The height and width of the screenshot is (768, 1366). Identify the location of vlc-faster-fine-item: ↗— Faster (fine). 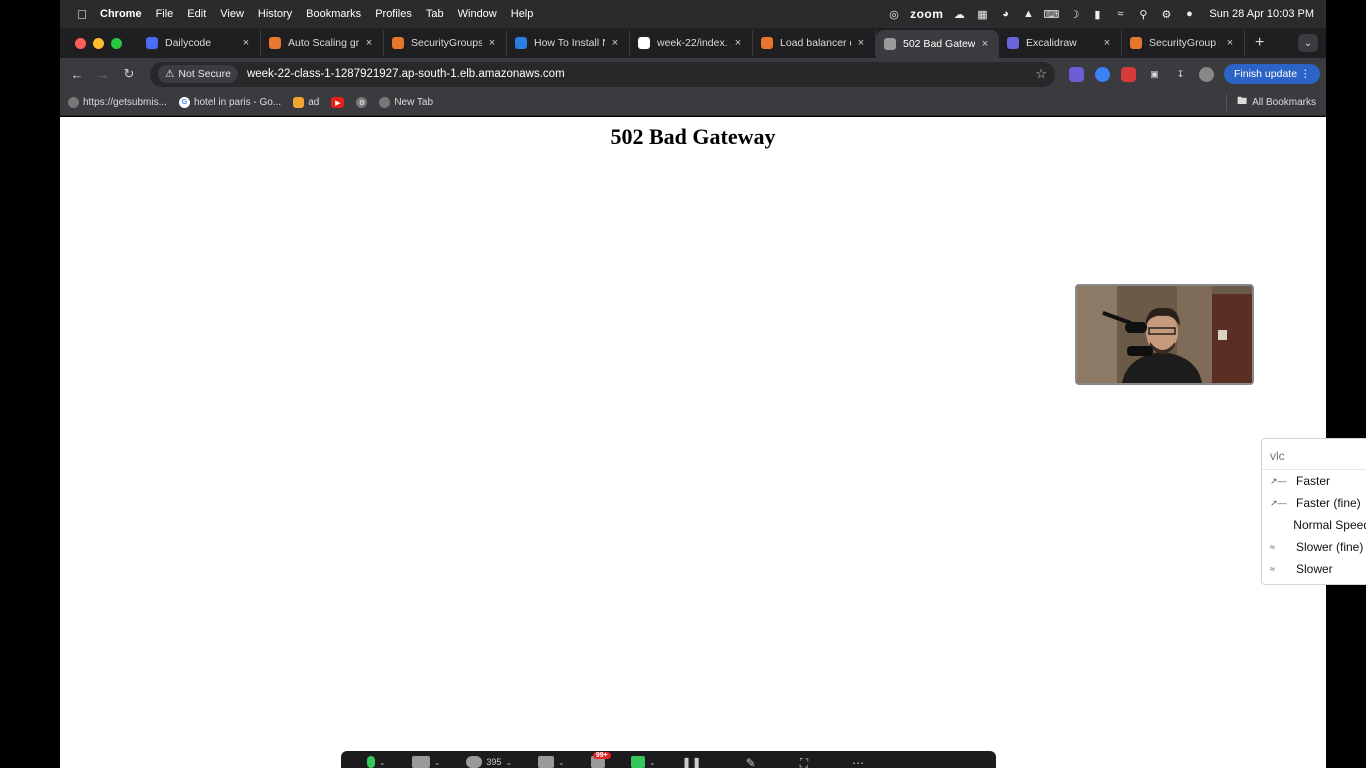
(1314, 503).